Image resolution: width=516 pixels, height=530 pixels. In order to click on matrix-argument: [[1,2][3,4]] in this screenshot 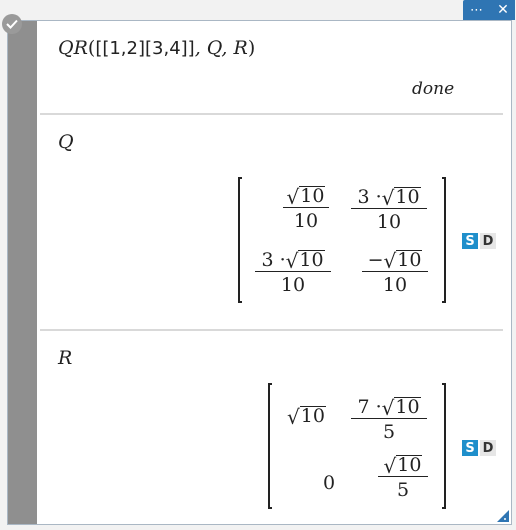, I will do `click(145, 48)`.